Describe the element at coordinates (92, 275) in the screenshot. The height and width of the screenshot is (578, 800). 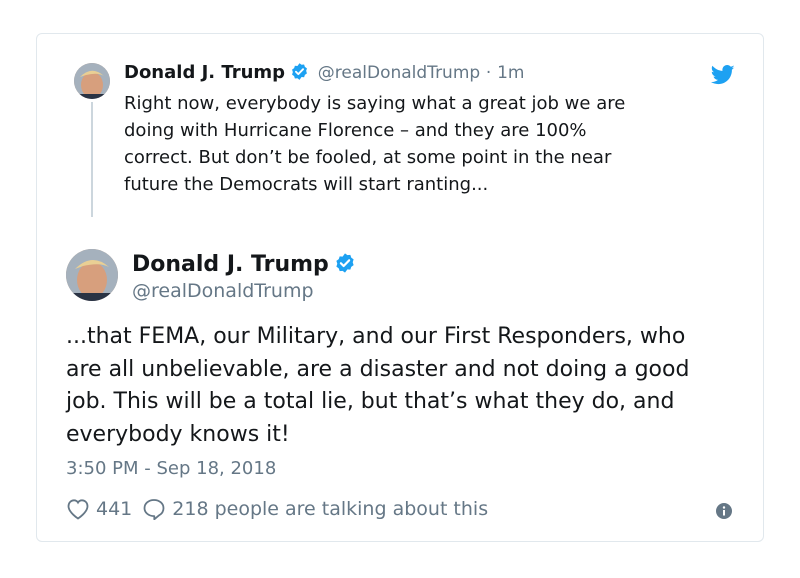
I see `main-avatar` at that location.